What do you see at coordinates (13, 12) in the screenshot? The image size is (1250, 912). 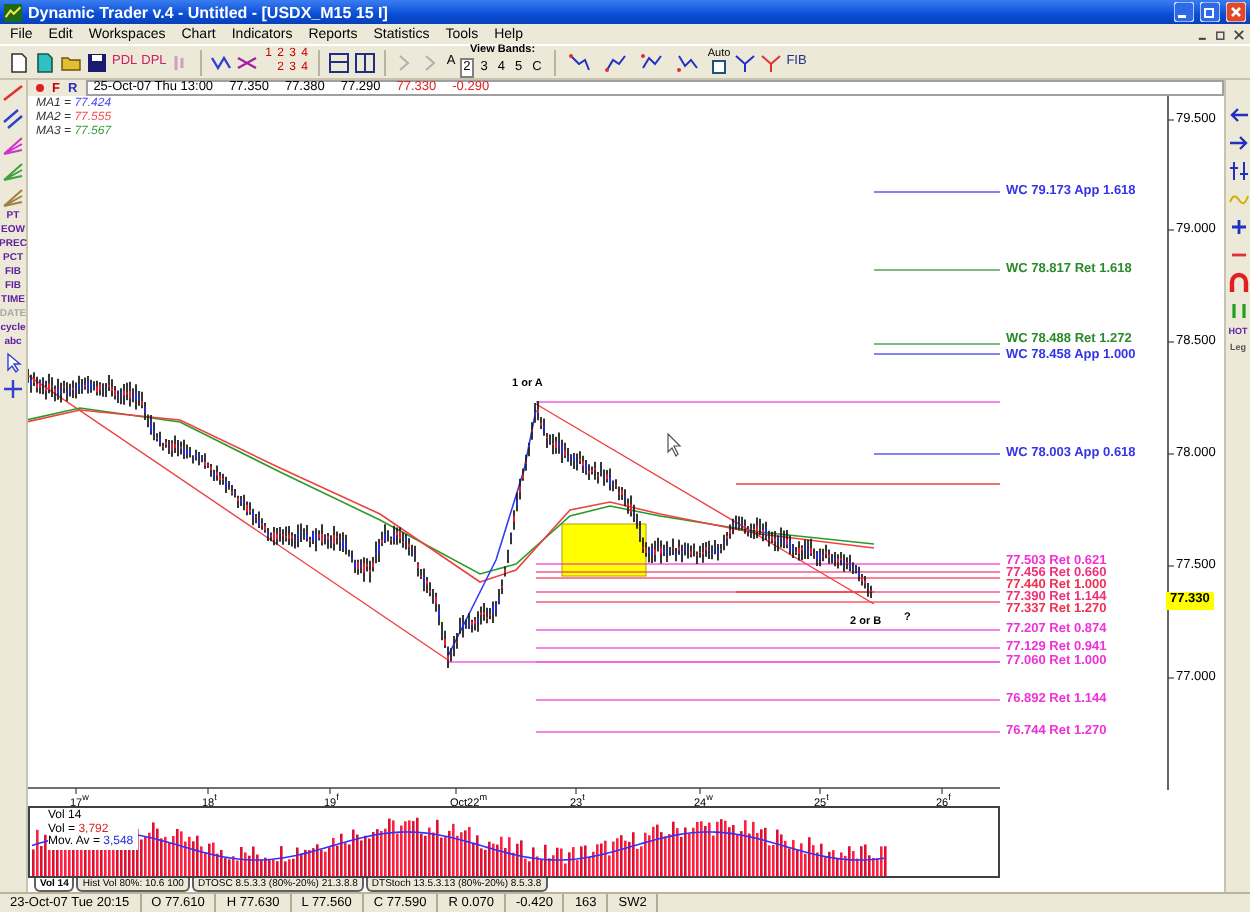 I see `app-logo-icon` at bounding box center [13, 12].